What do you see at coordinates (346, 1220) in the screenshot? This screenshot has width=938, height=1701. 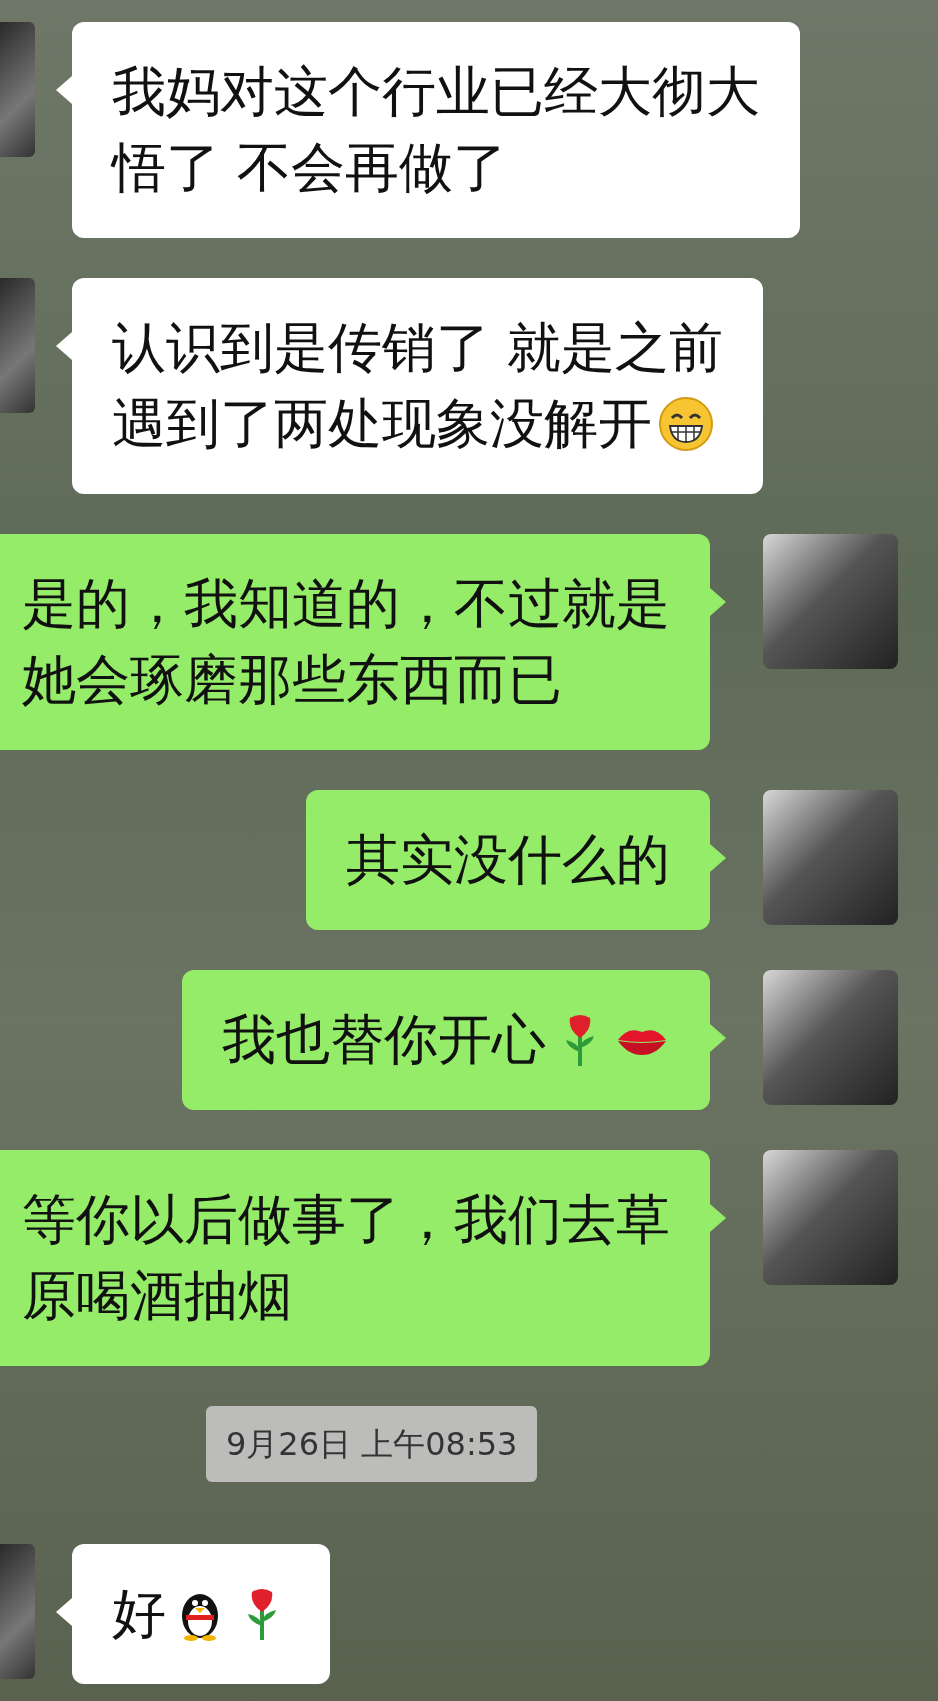 I see `message-text: 等你以后做事了，我们去草` at bounding box center [346, 1220].